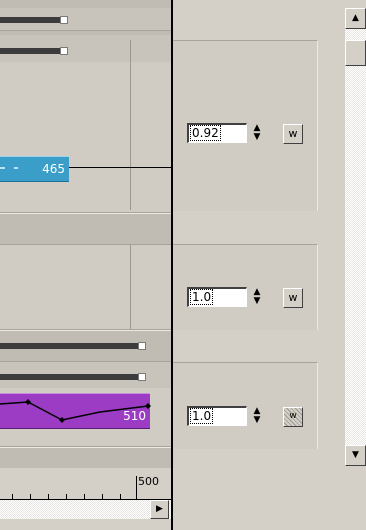 This screenshot has height=530, width=366. I want to click on track-1-level-bar, so click(30, 51).